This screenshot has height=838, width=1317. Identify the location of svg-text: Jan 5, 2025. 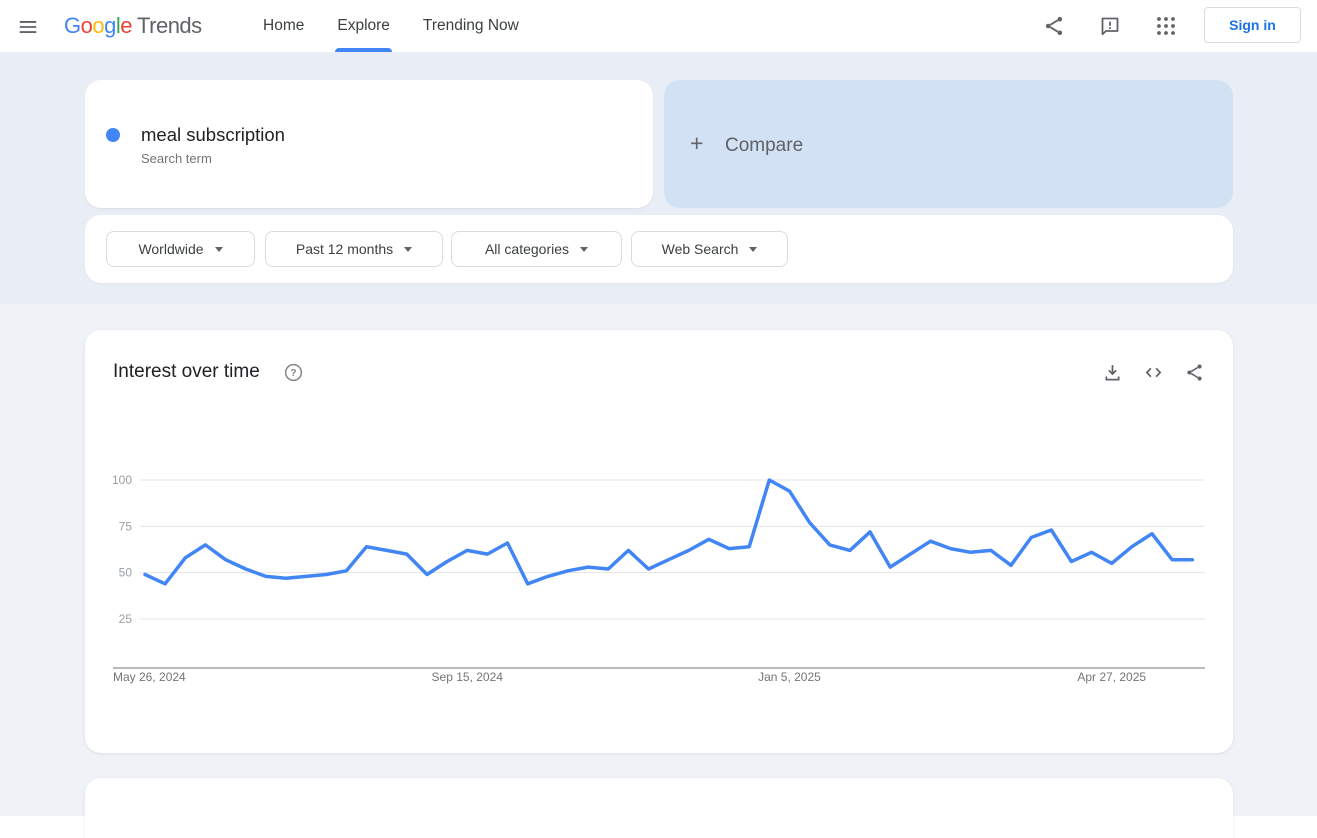
(789, 677).